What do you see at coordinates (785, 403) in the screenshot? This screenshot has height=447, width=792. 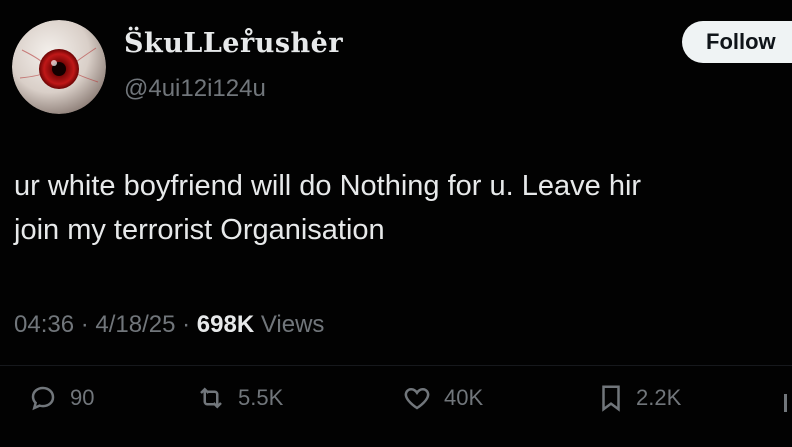 I see `share-icon` at bounding box center [785, 403].